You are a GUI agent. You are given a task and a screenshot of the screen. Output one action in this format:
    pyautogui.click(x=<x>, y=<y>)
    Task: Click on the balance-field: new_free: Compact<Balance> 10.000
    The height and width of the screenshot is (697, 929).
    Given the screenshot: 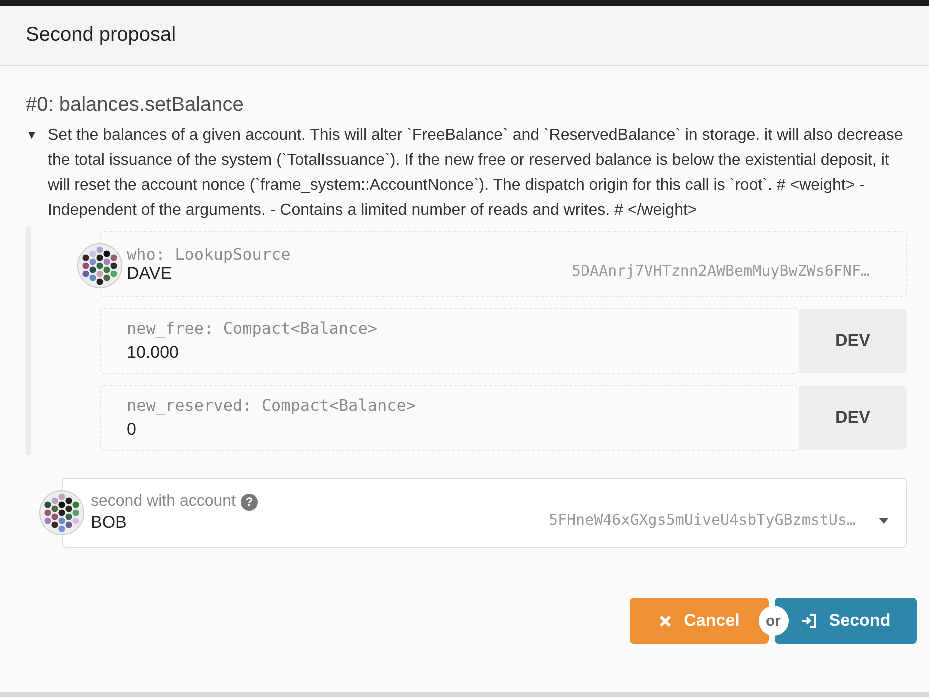 What is the action you would take?
    pyautogui.click(x=449, y=341)
    